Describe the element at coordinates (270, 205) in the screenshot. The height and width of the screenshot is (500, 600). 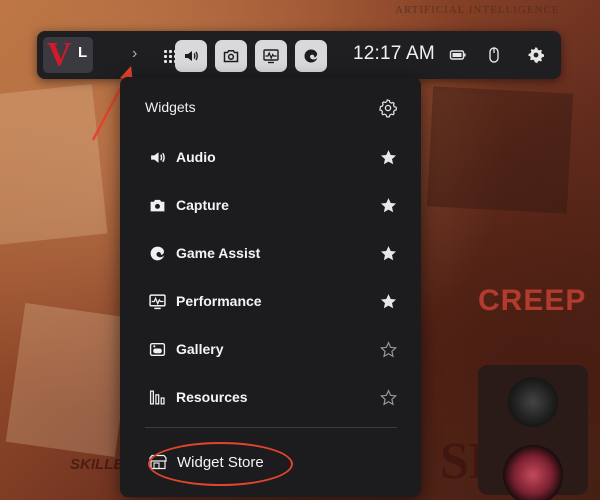
I see `widget-item-capture: Capture` at that location.